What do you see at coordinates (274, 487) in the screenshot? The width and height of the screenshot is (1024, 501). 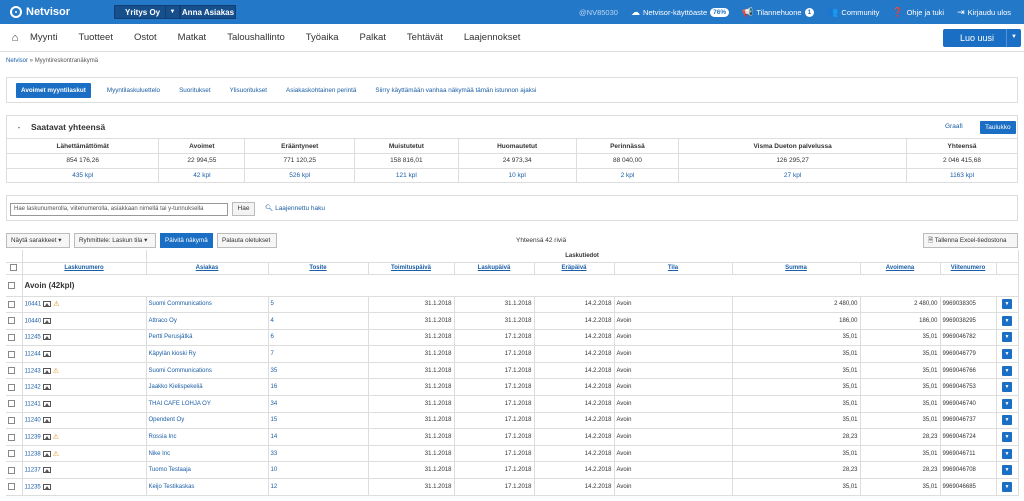 I see `voucher-link: 12` at bounding box center [274, 487].